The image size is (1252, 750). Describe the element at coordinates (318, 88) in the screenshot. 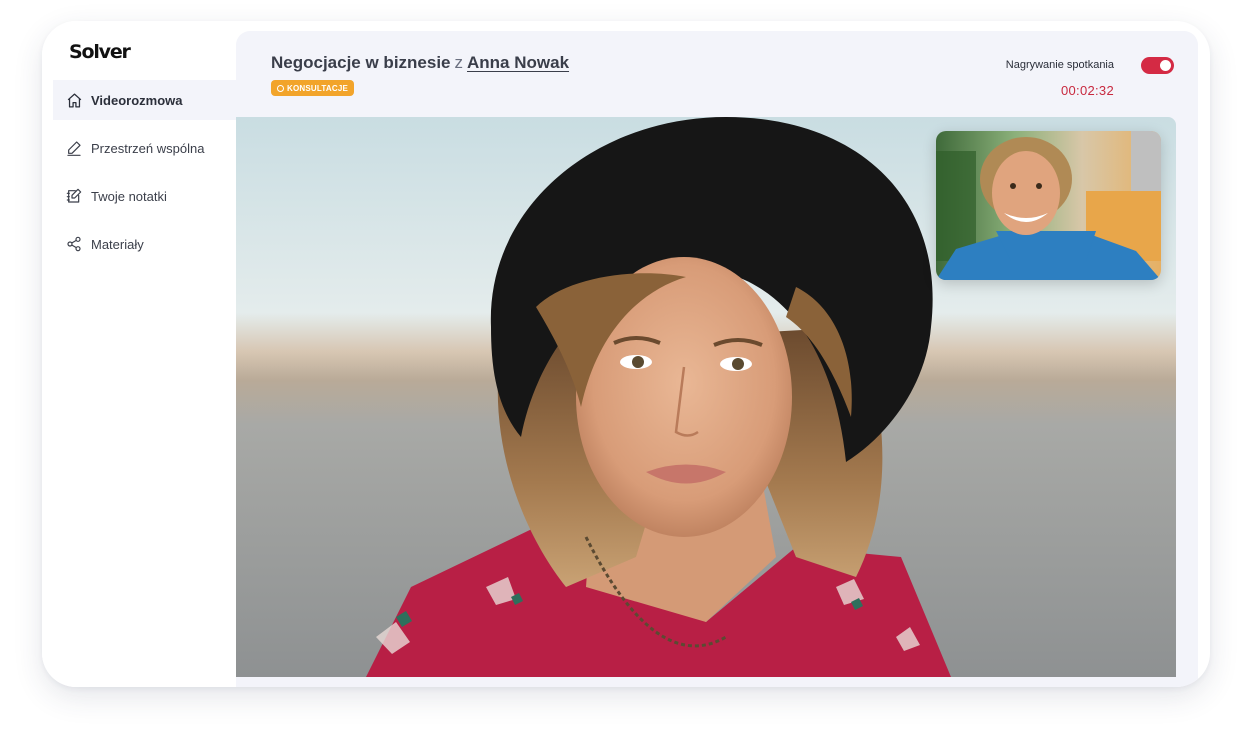

I see `badge-label: KONSULTACJE` at that location.